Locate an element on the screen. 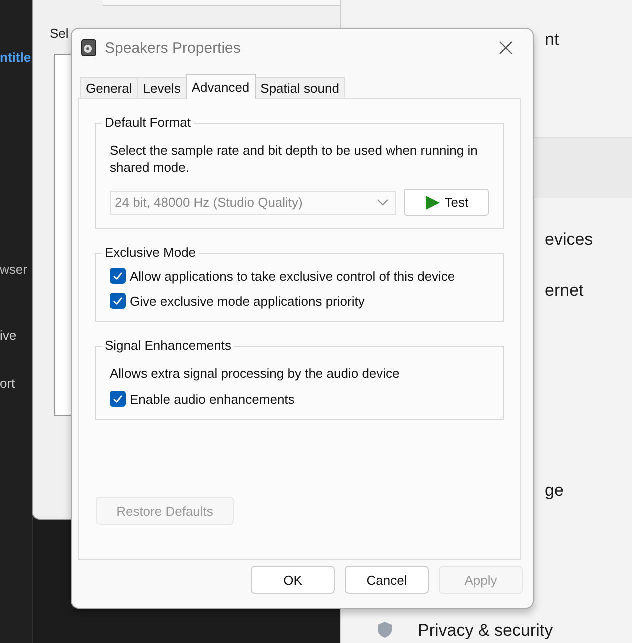  settings-item: ernet is located at coordinates (564, 291).